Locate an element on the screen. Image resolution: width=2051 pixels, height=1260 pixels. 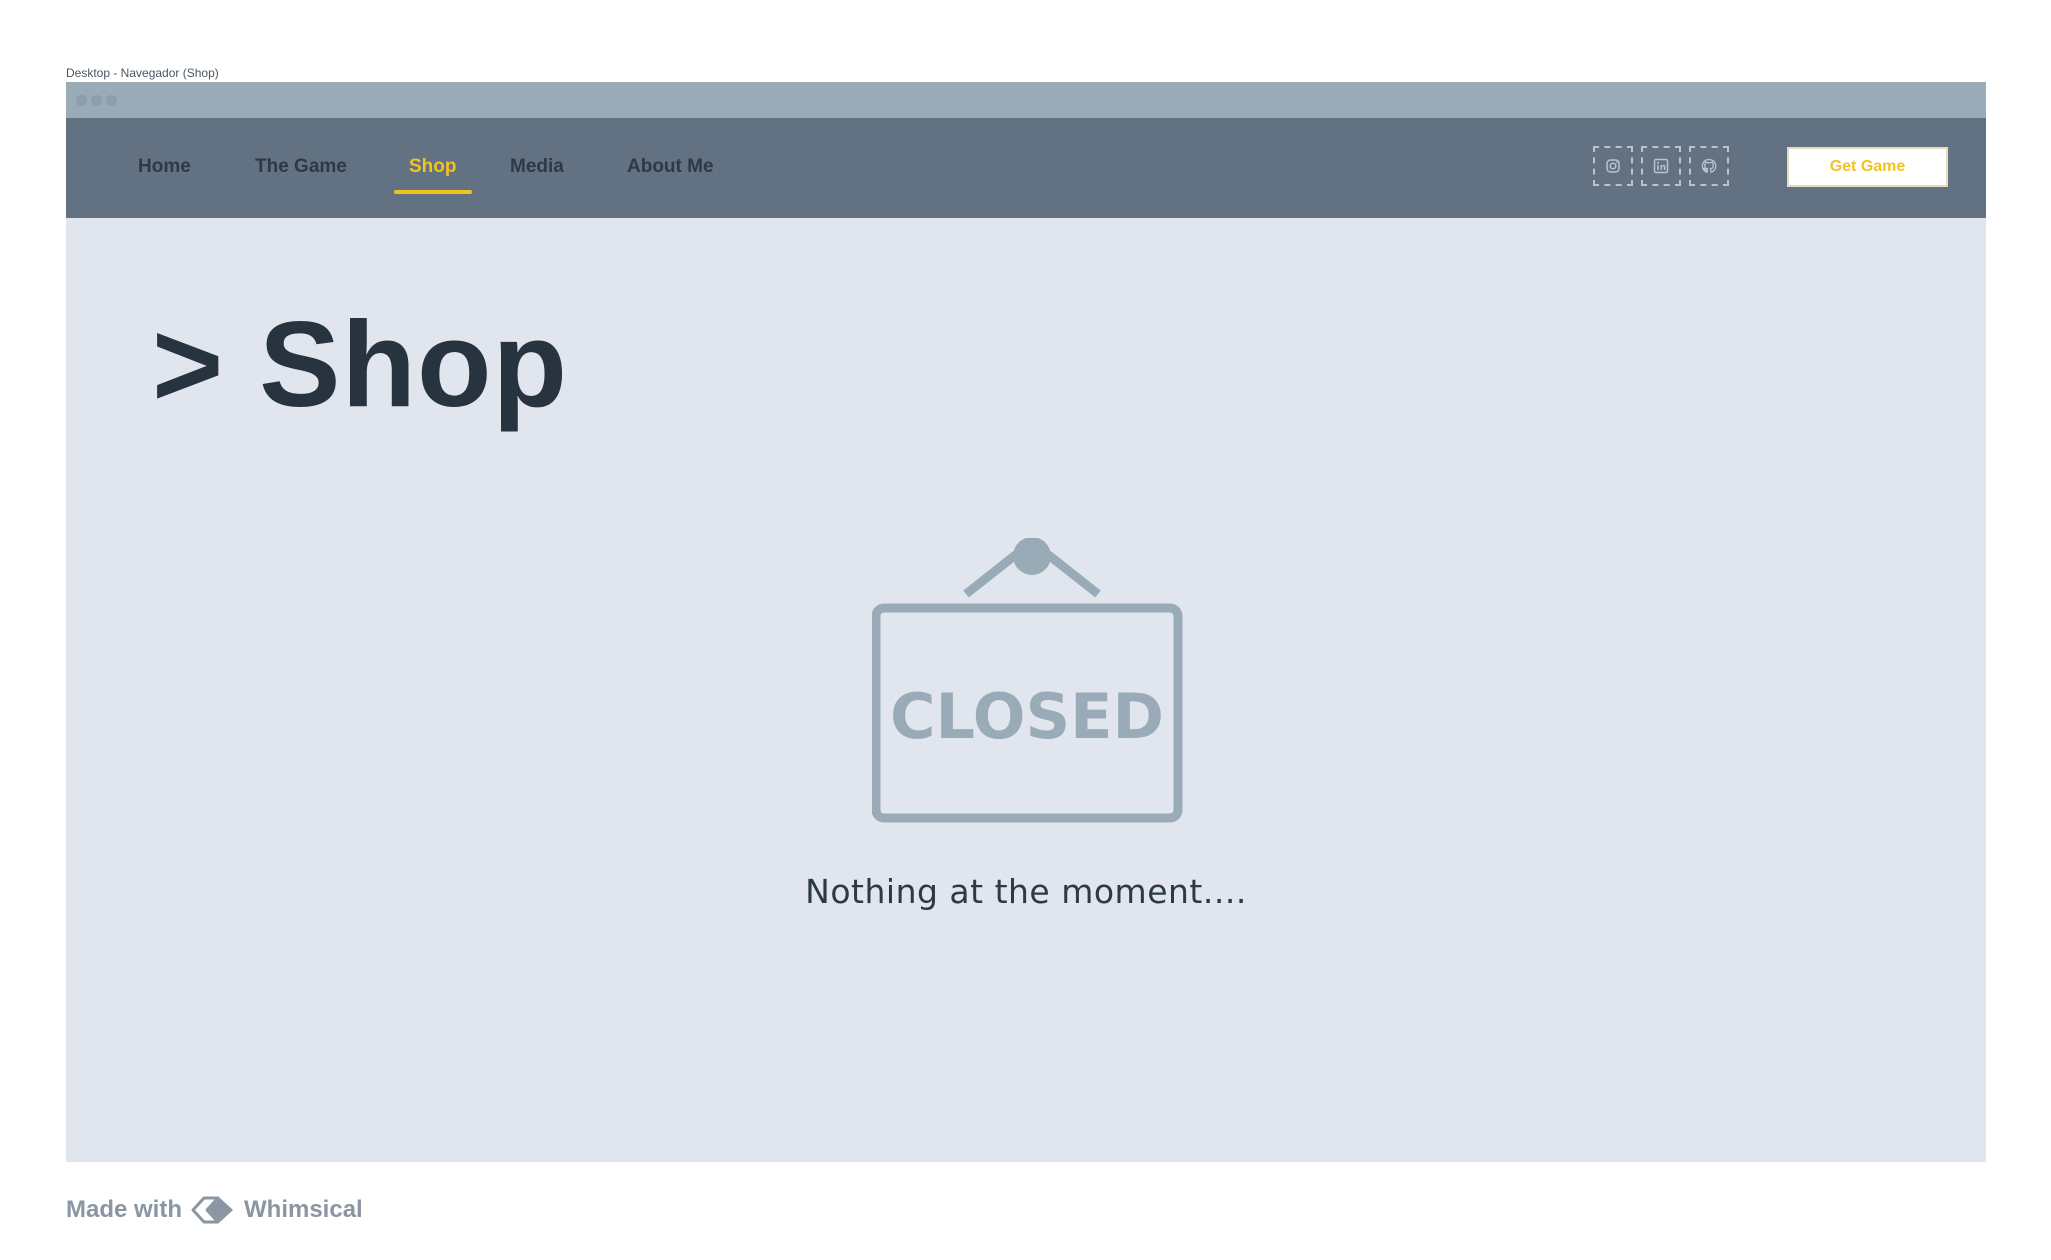
nav-item-the-game: The Game is located at coordinates (301, 167).